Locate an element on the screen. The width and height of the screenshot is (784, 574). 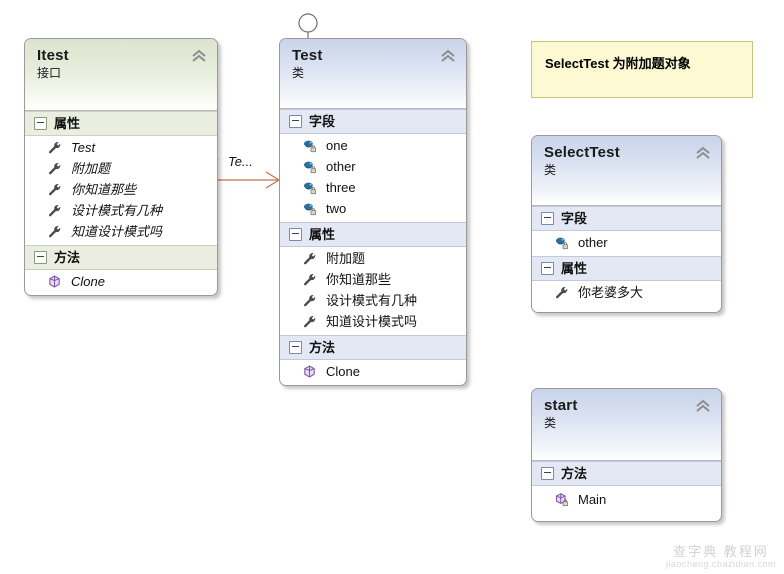
association-arrowhead is located at coordinates (273, 180).